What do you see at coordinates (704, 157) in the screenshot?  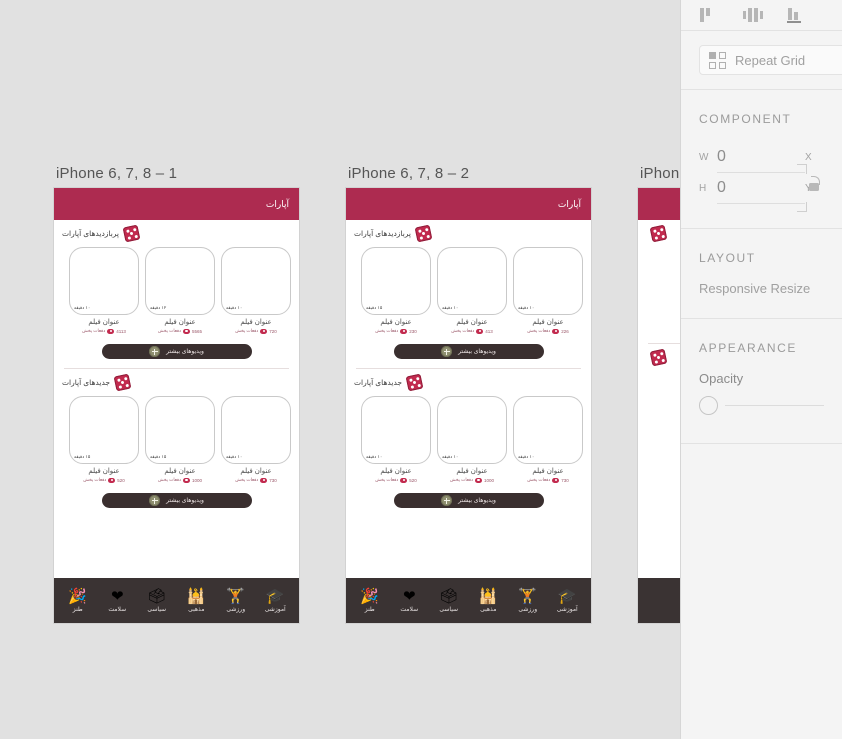 I see `width-label: W` at bounding box center [704, 157].